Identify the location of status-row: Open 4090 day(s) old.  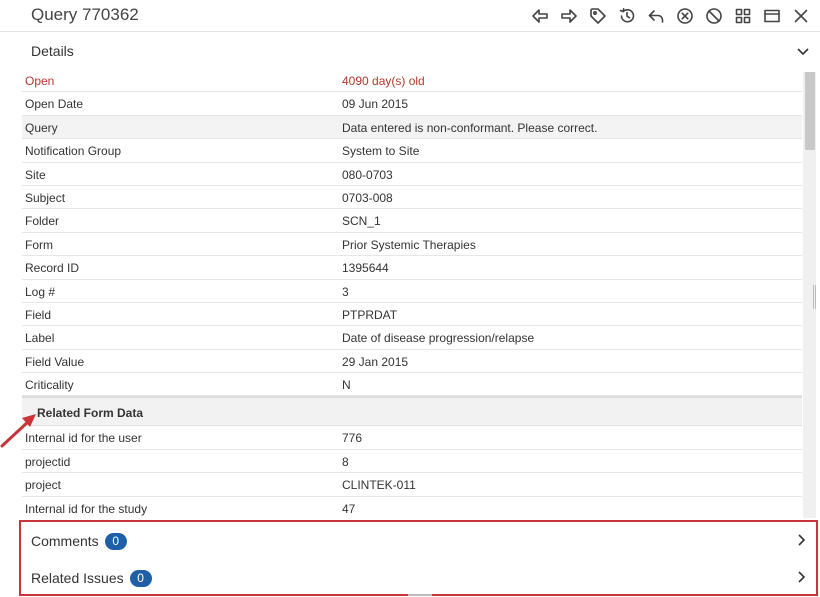
(412, 81).